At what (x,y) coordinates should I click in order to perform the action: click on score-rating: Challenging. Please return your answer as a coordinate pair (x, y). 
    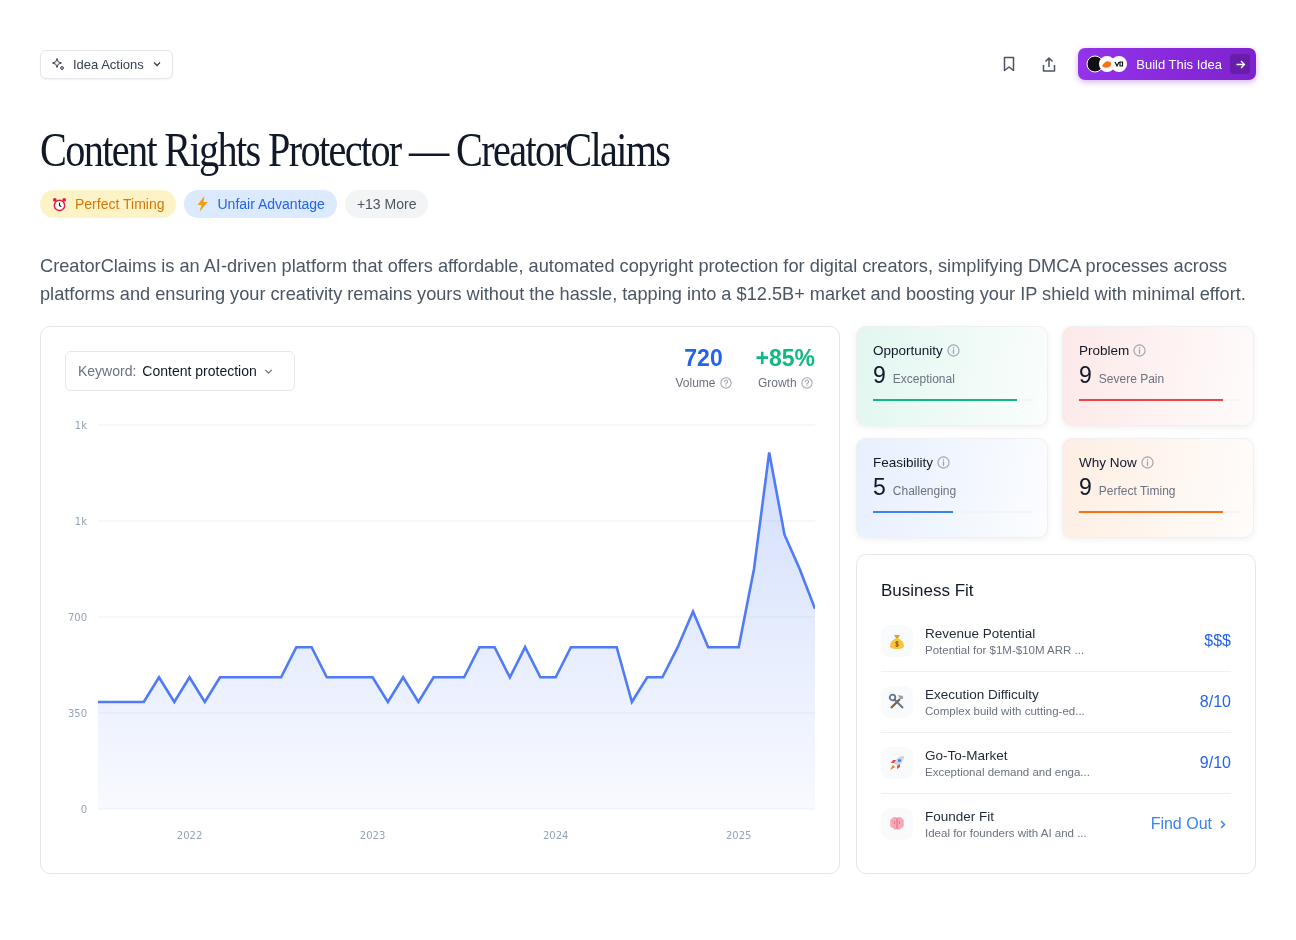
    Looking at the image, I should click on (924, 491).